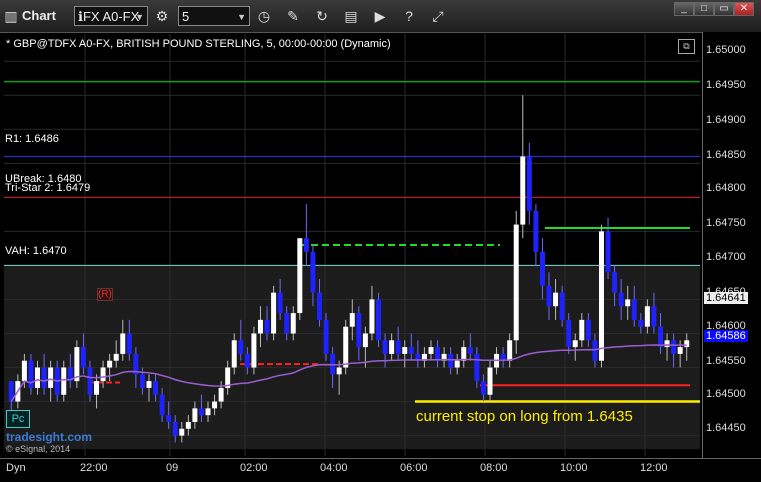 Image resolution: width=761 pixels, height=482 pixels. I want to click on pencil-icon: ✎, so click(293, 16).